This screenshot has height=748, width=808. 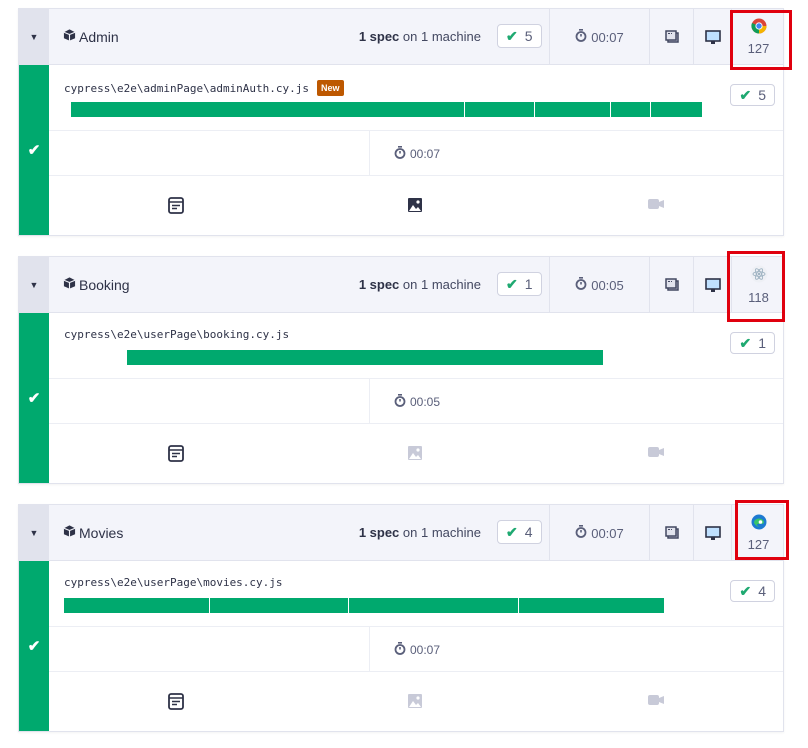 I want to click on group-name: Admin, so click(x=99, y=36).